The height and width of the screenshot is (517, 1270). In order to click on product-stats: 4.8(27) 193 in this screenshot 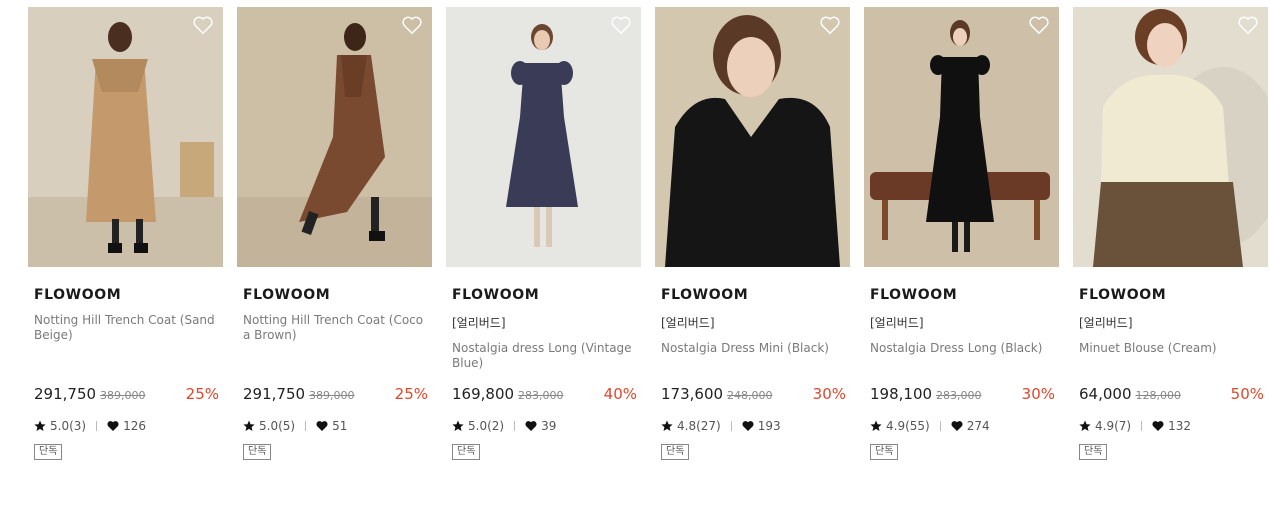, I will do `click(721, 426)`.